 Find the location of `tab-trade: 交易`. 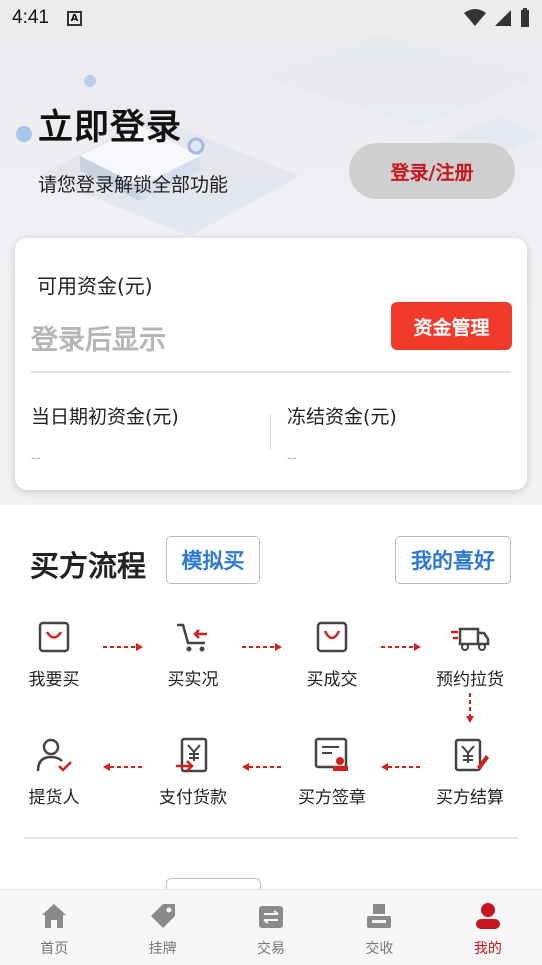

tab-trade: 交易 is located at coordinates (271, 927).